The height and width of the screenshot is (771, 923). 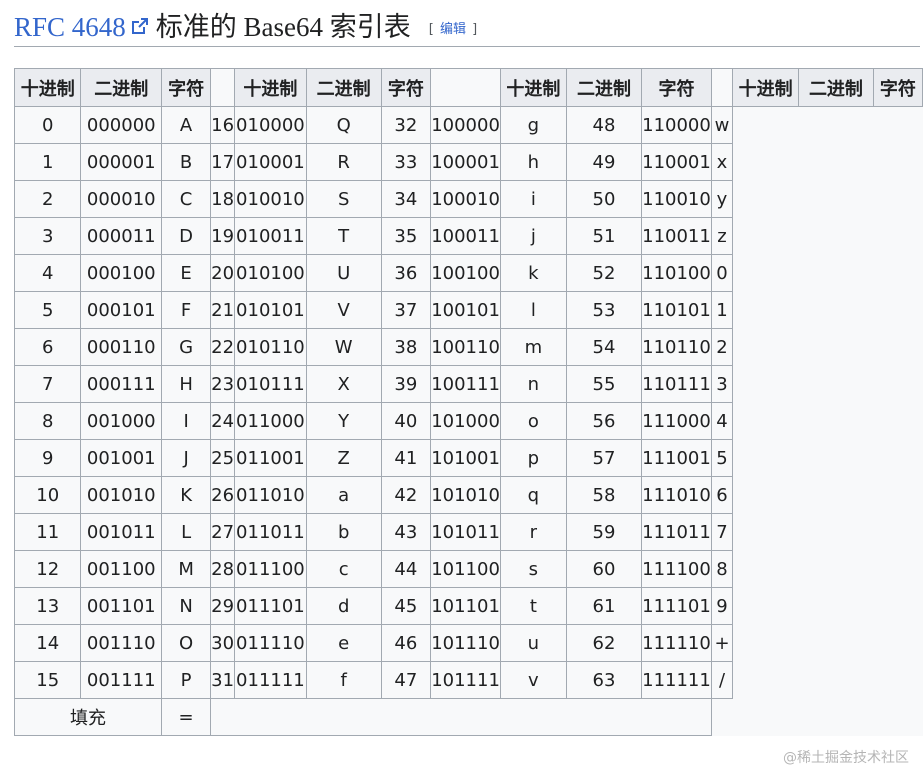 I want to click on cell-decimal: 22, so click(x=223, y=347).